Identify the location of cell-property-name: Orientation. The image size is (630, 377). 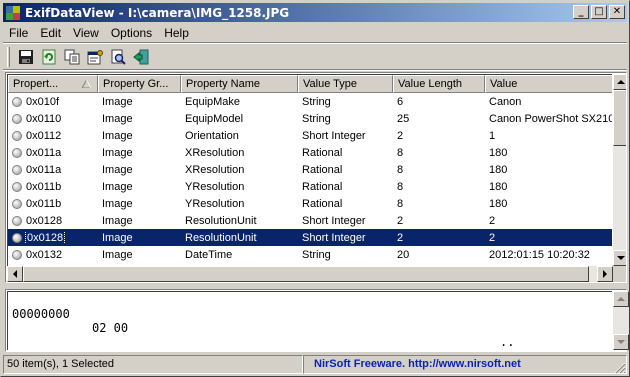
(212, 135).